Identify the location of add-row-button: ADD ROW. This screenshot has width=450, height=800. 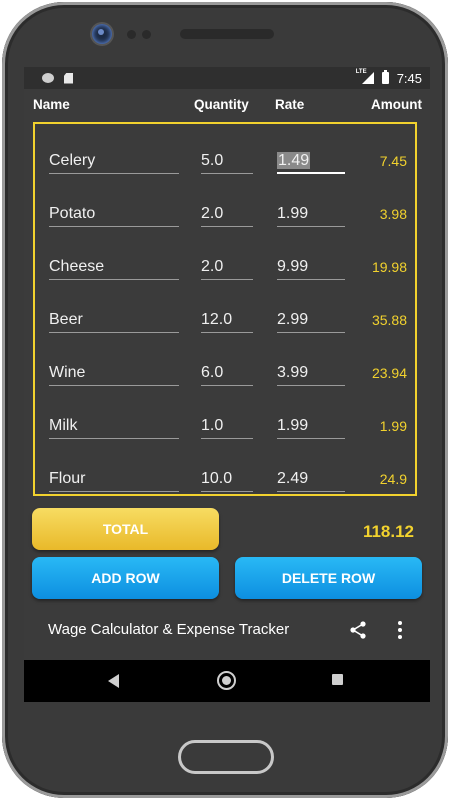
(125, 578).